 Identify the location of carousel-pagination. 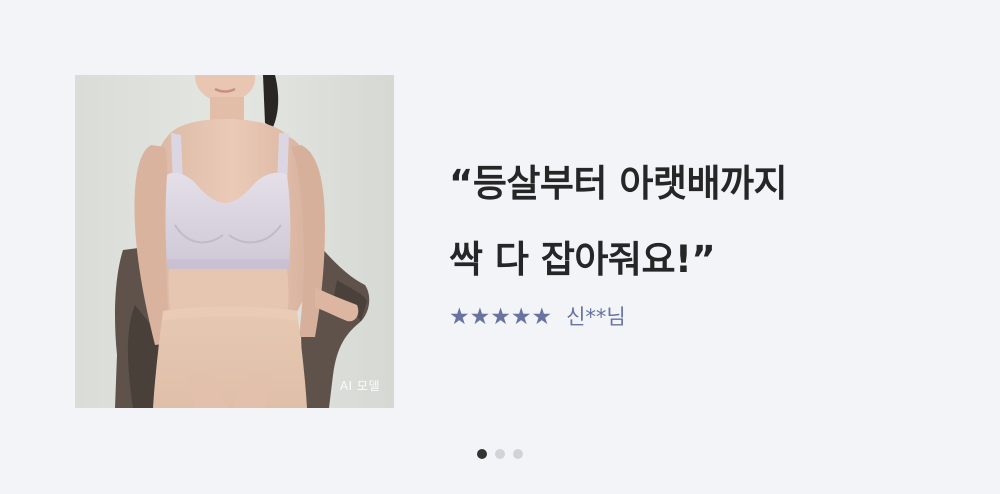
(500, 454).